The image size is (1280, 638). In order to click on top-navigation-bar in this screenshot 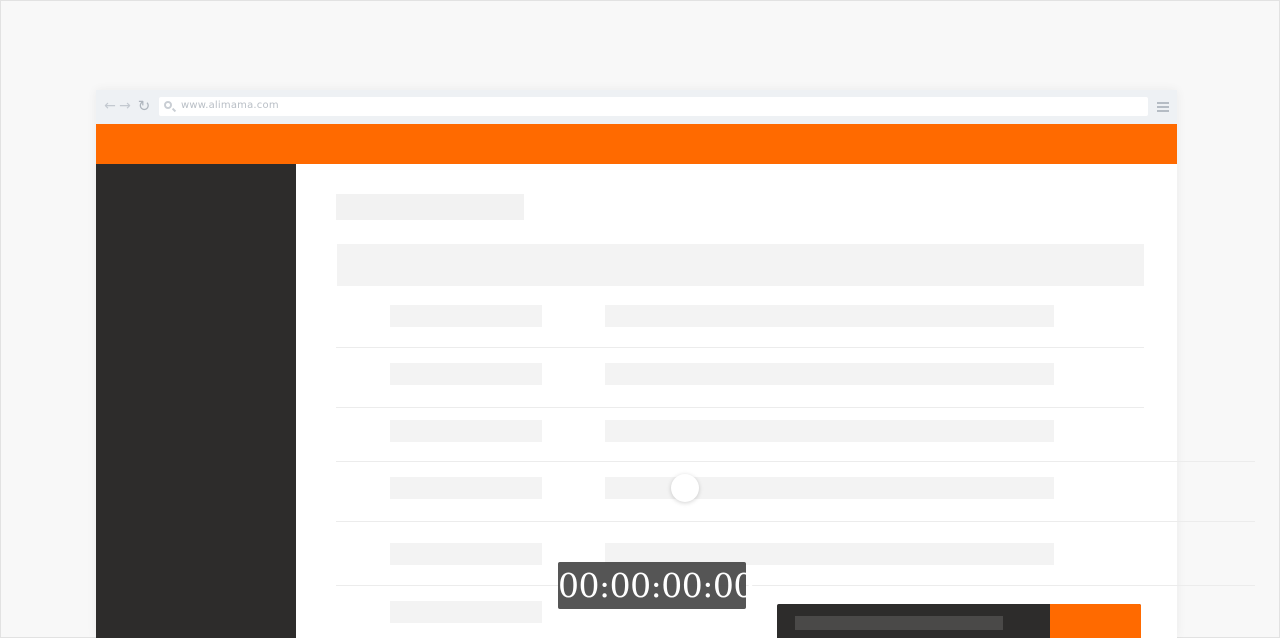, I will do `click(636, 144)`.